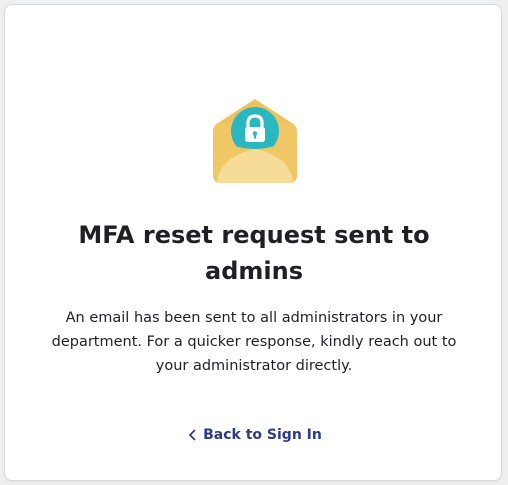  What do you see at coordinates (262, 435) in the screenshot?
I see `back-to-sign-in-label: Back to Sign In` at bounding box center [262, 435].